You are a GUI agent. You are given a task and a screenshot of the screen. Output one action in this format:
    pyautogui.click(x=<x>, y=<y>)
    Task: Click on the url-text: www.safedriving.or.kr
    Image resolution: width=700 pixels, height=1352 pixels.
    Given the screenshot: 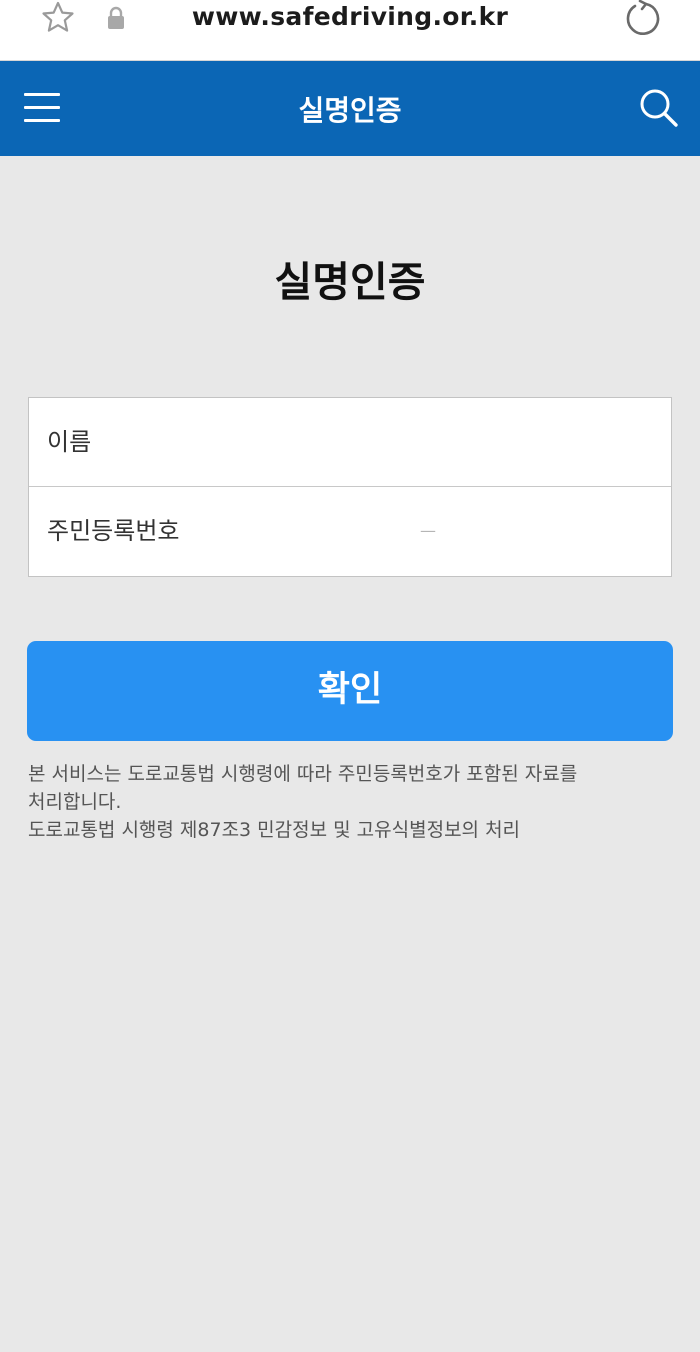 What is the action you would take?
    pyautogui.click(x=350, y=16)
    